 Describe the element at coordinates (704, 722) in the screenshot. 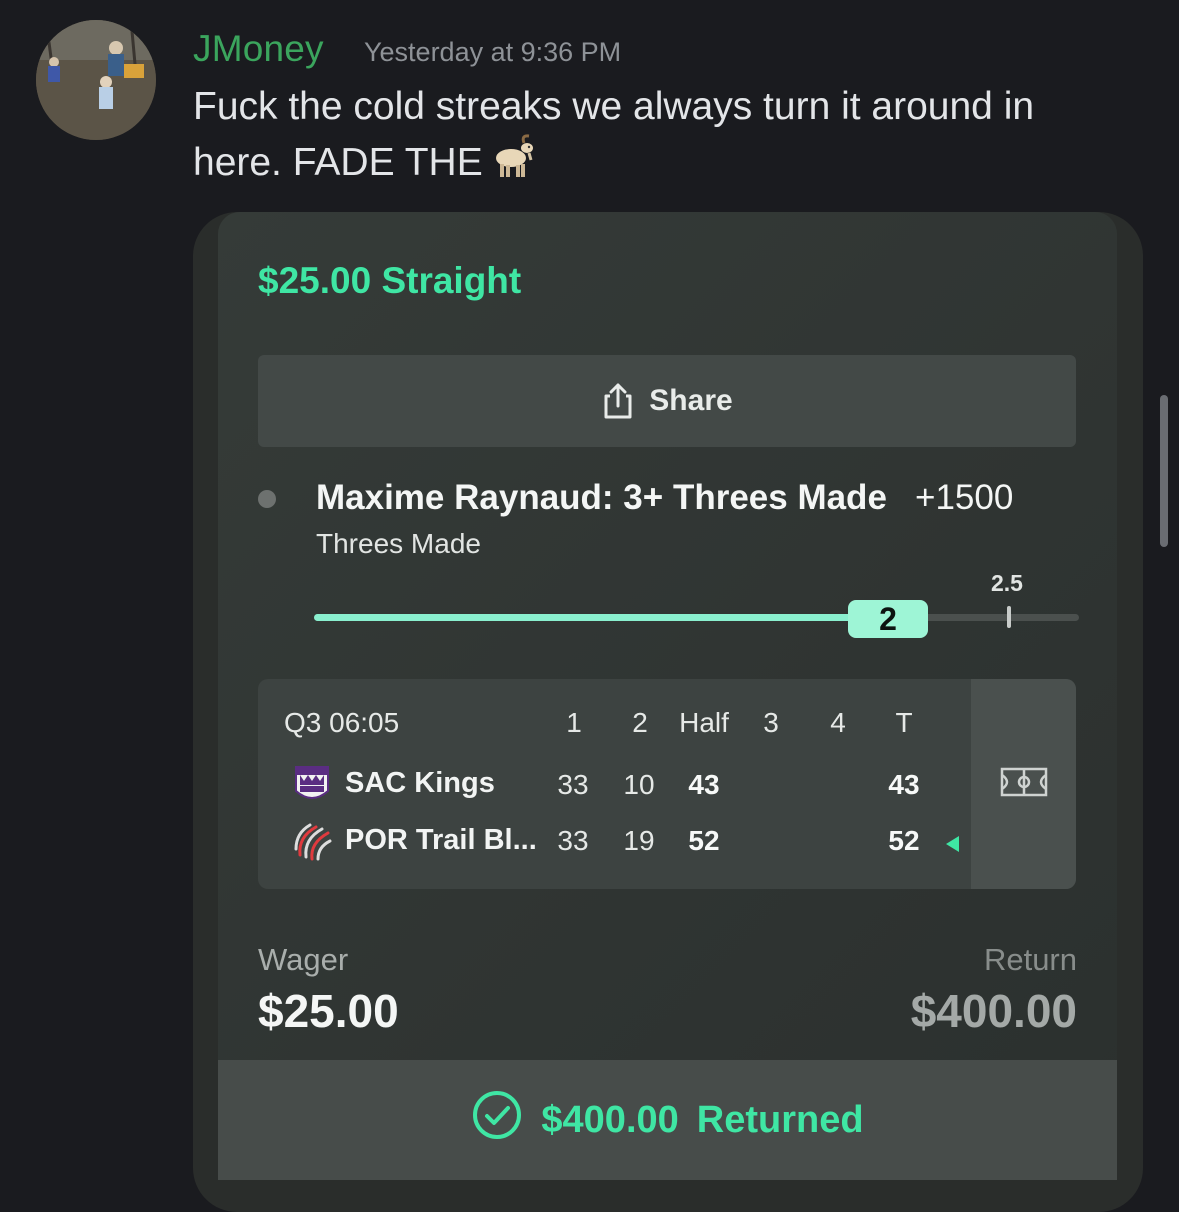

I see `header-half: Half` at that location.